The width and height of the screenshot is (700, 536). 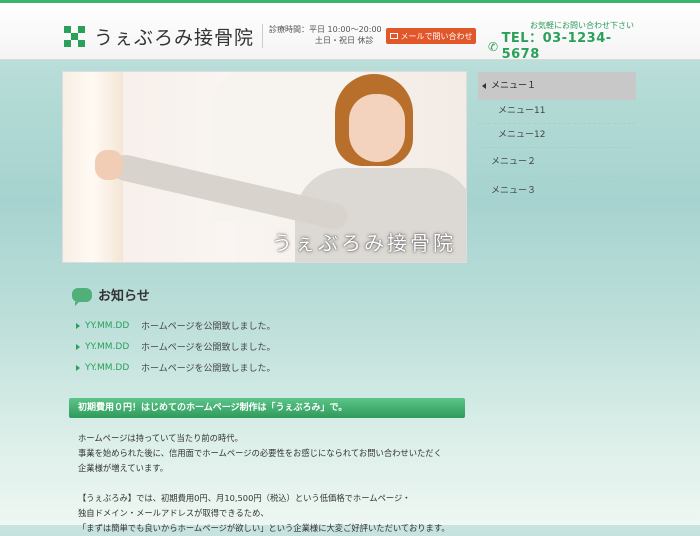 What do you see at coordinates (123, 468) in the screenshot?
I see `body-line: 企業様が増えています。` at bounding box center [123, 468].